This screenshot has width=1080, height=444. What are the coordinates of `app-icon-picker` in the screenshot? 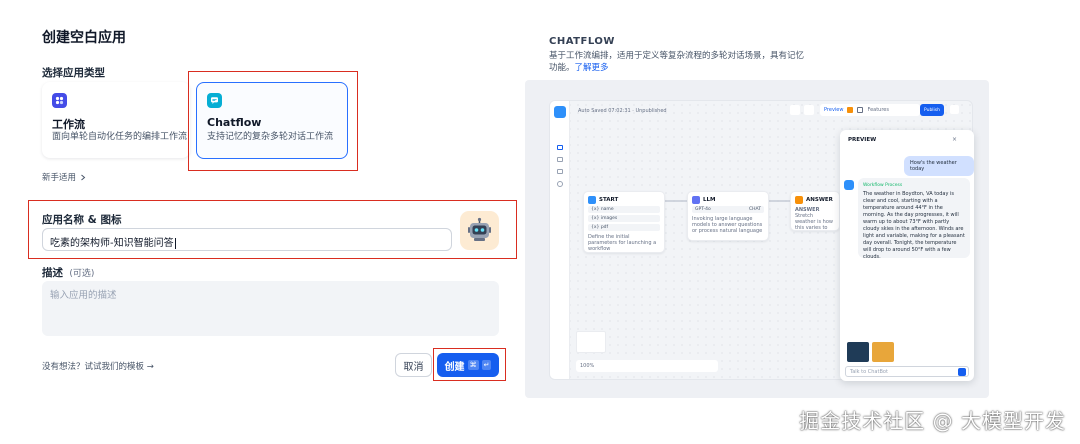 It's located at (479, 230).